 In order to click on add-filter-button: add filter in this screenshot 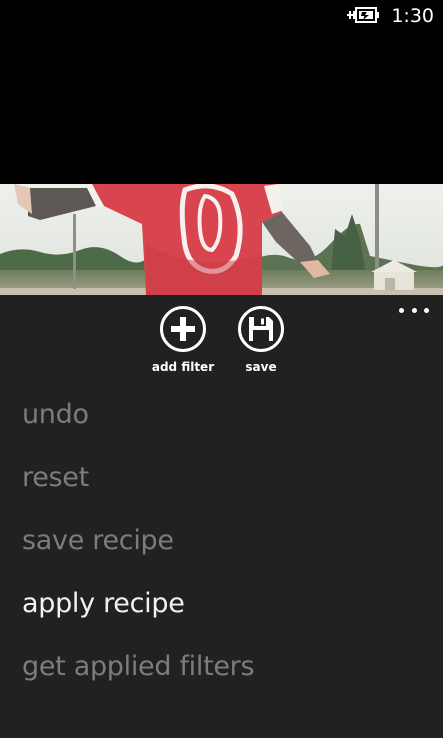, I will do `click(183, 340)`.